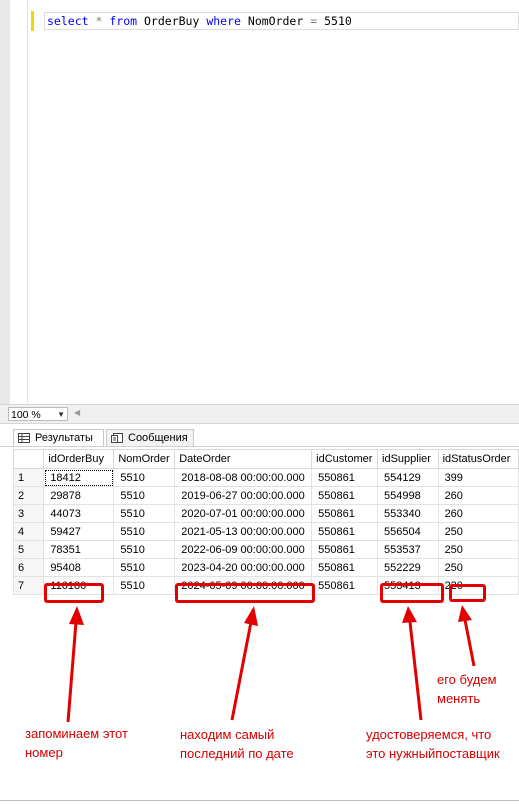  What do you see at coordinates (76, 733) in the screenshot?
I see `note-line: запоминаем этот` at bounding box center [76, 733].